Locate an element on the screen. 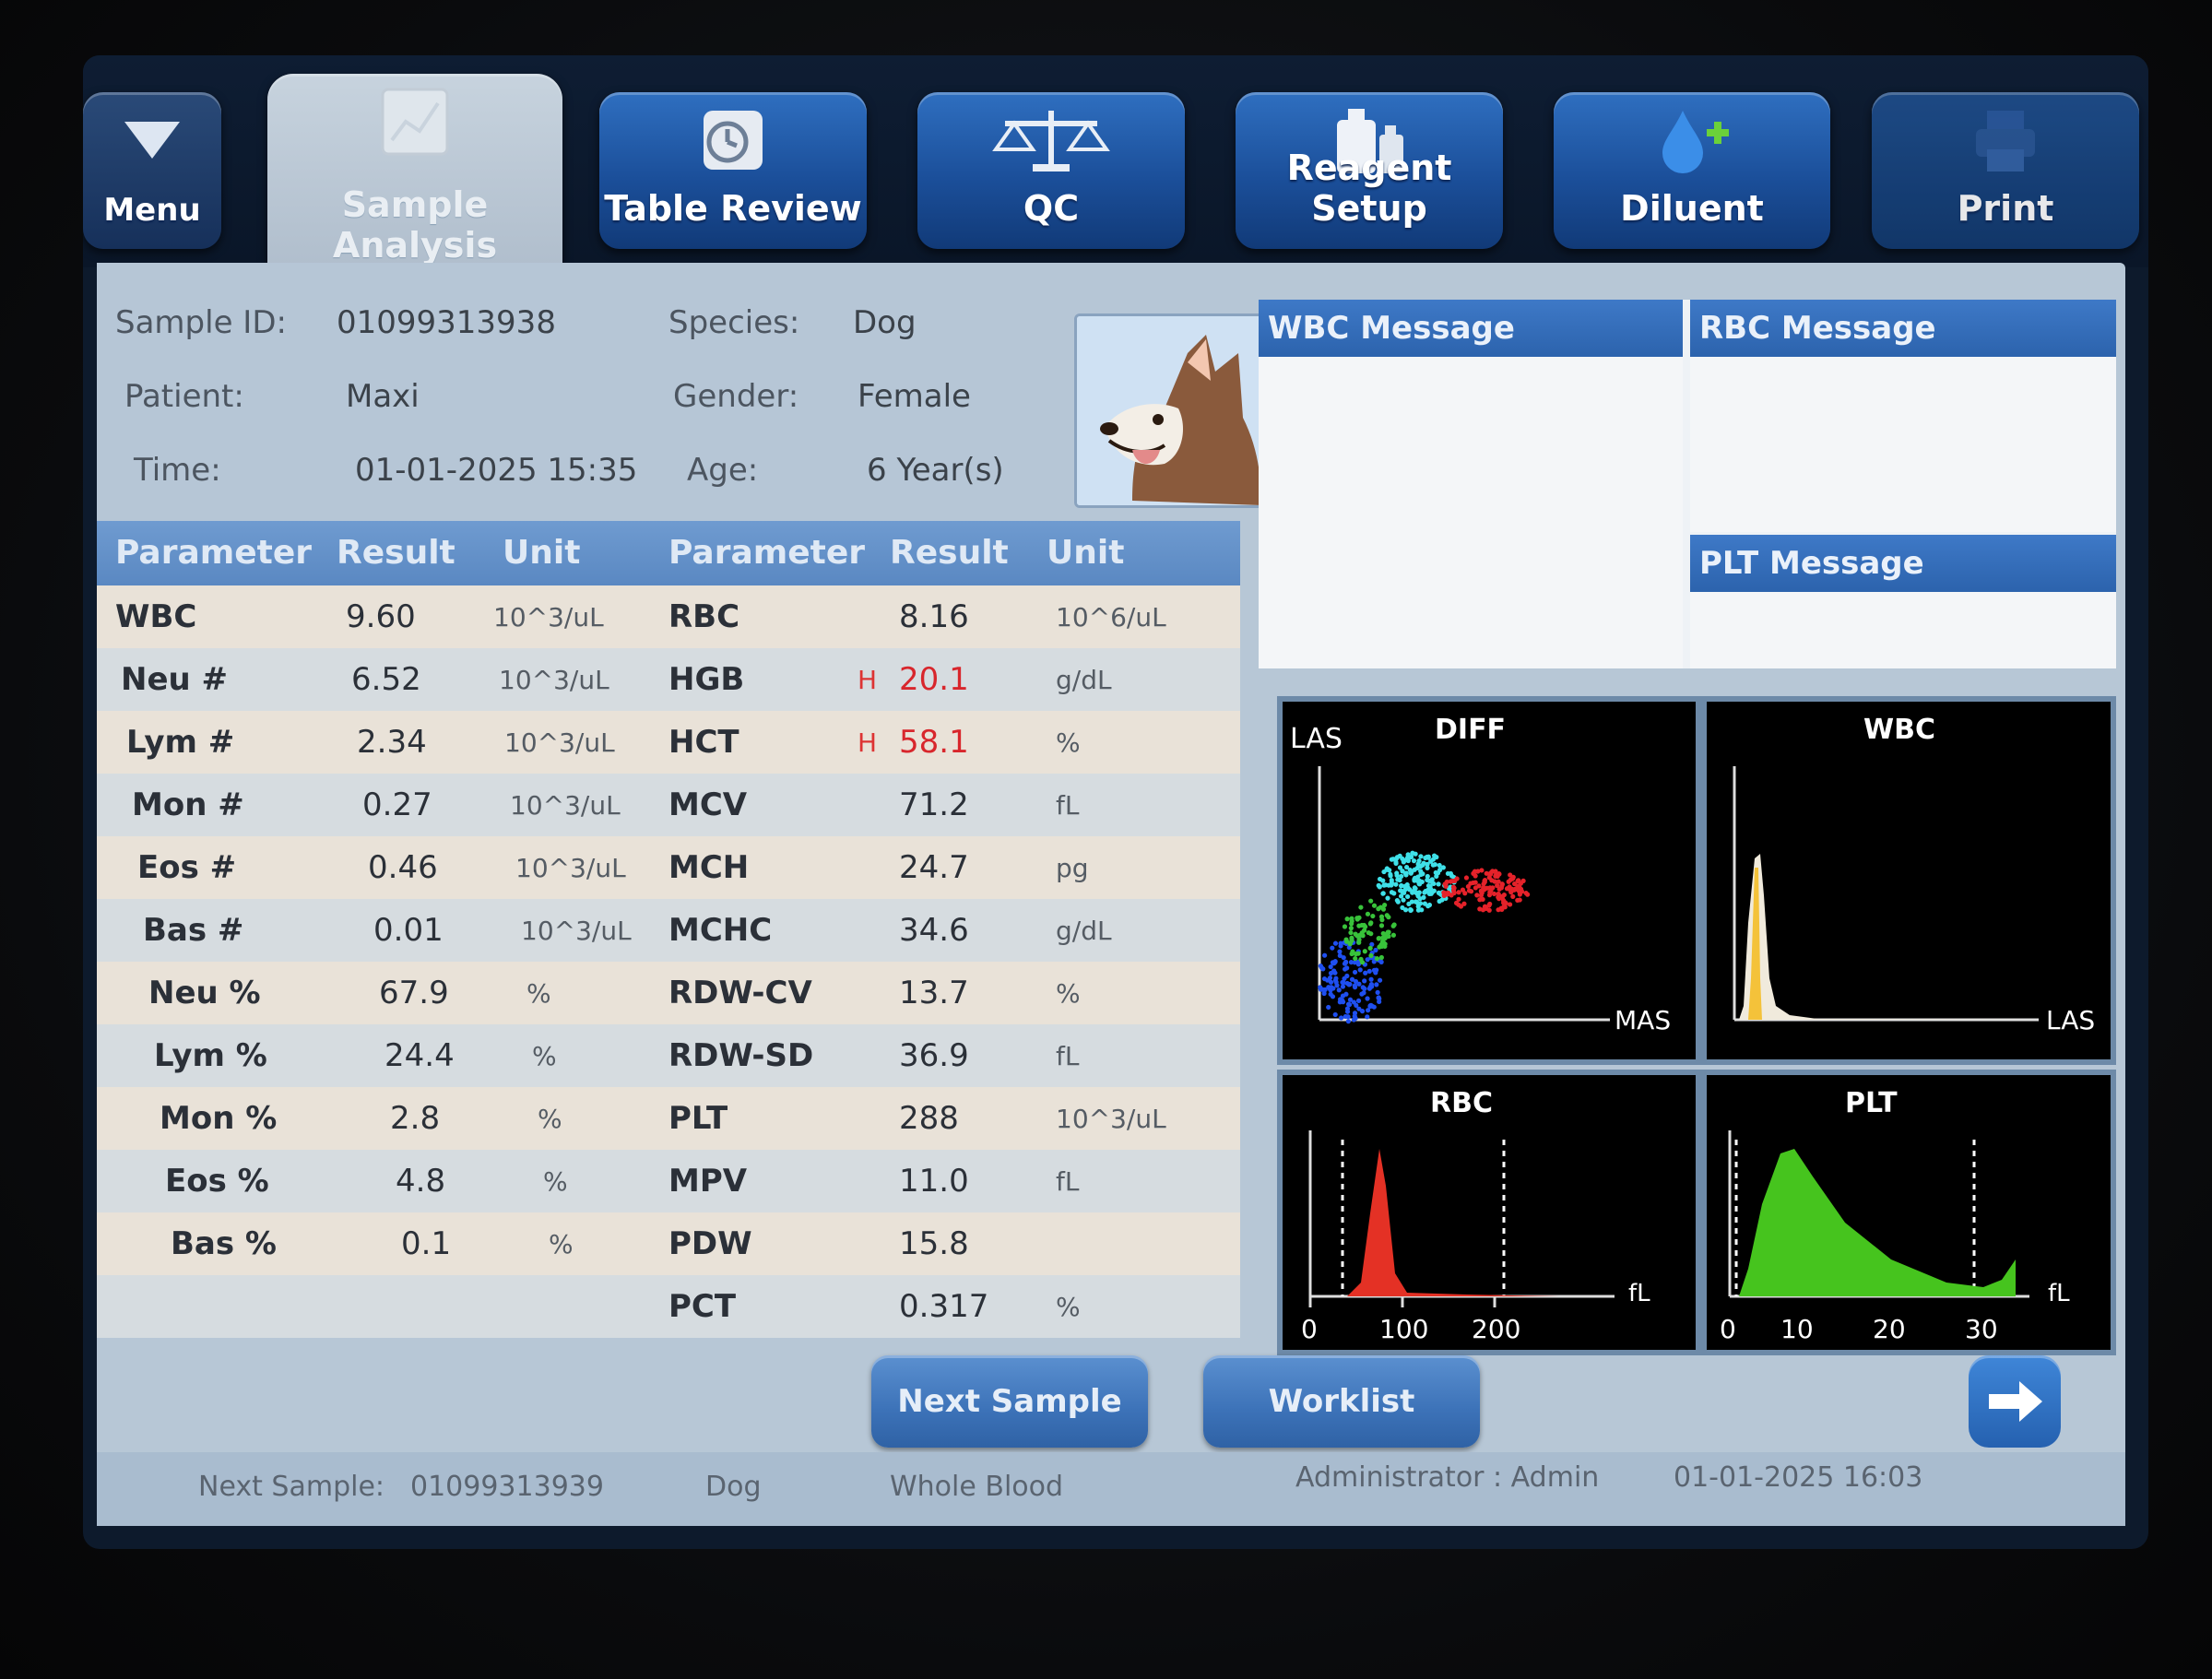 The image size is (2212, 1679). rbc-hist-unit: fL is located at coordinates (1639, 1293).